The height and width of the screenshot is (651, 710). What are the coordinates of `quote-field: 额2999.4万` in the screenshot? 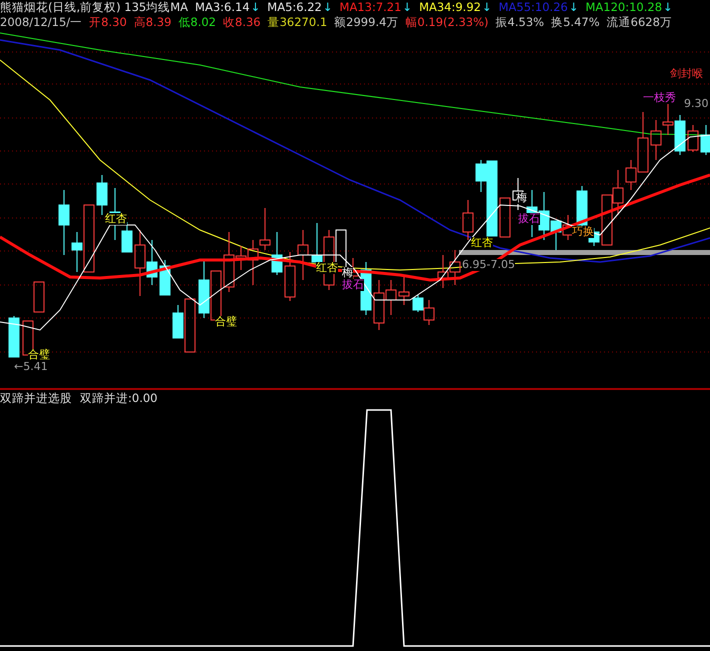 It's located at (366, 22).